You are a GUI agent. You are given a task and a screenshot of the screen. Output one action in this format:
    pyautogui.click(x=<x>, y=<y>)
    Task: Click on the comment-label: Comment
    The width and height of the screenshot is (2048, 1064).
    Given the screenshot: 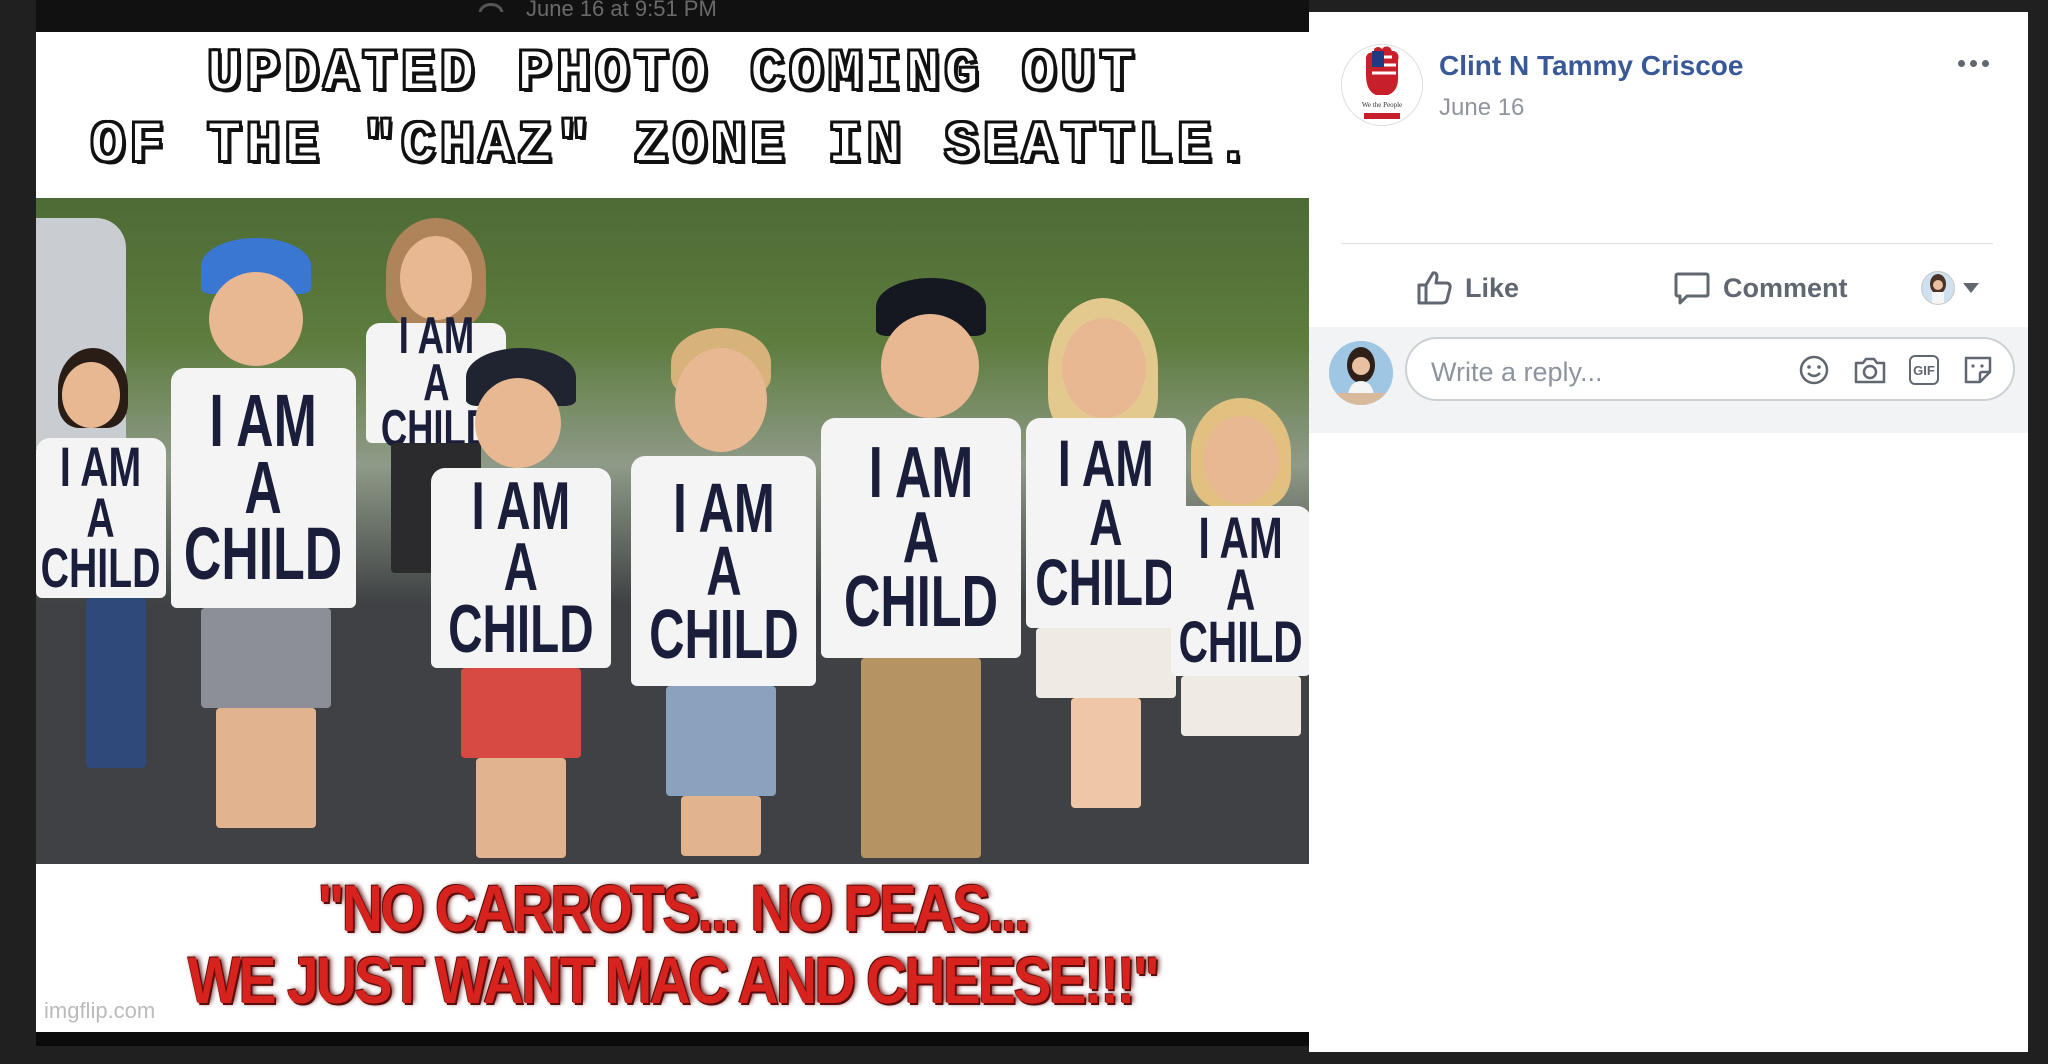 What is the action you would take?
    pyautogui.click(x=1785, y=287)
    